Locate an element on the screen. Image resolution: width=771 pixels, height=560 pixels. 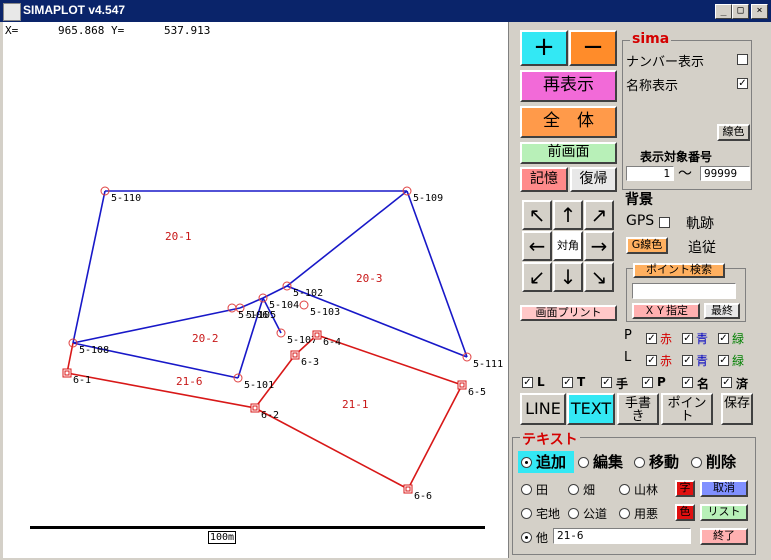
final-button: 最終 is located at coordinates (722, 311).